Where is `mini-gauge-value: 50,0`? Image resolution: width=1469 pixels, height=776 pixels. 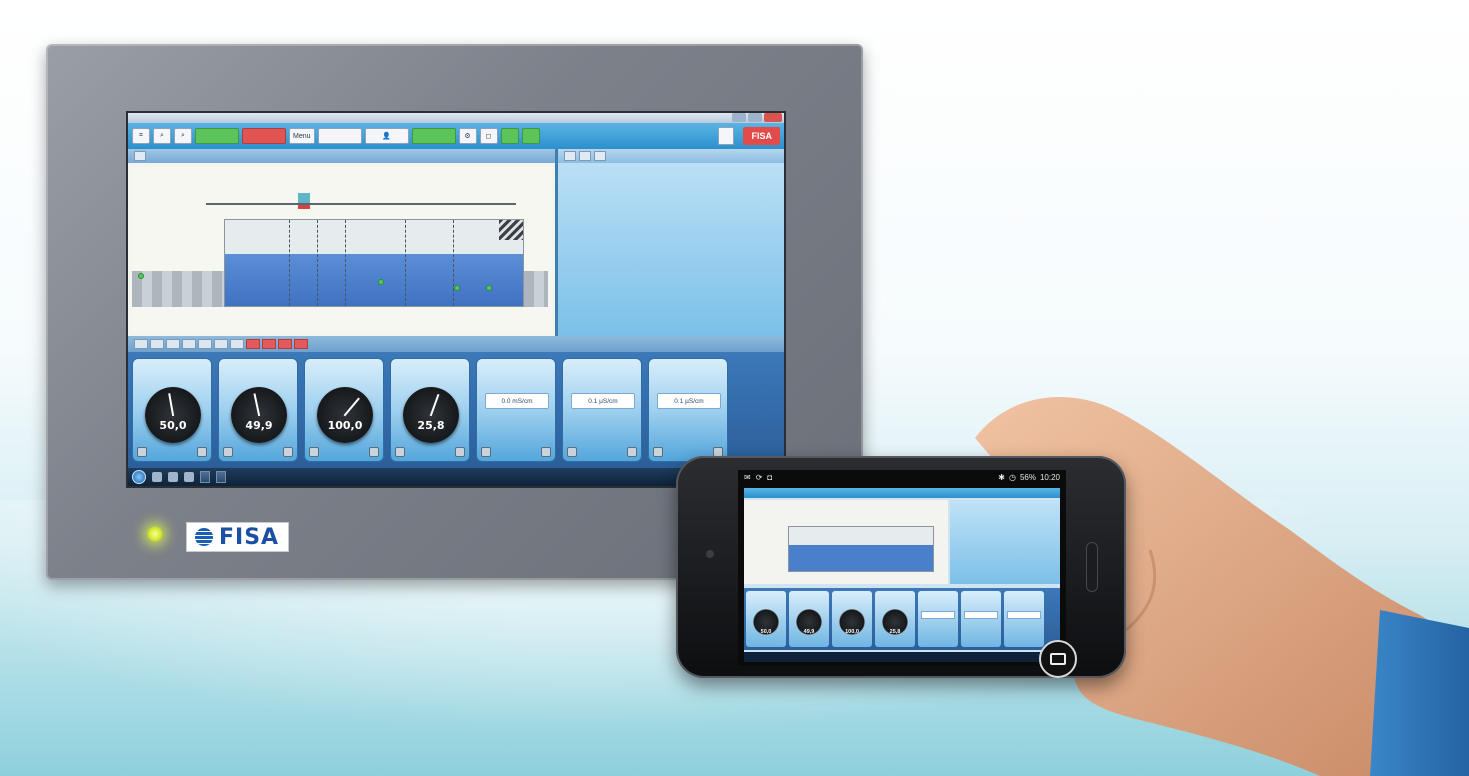
mini-gauge-value: 50,0 is located at coordinates (766, 632).